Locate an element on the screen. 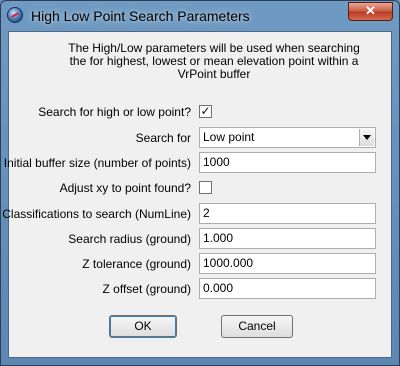 This screenshot has height=366, width=400. close-button: ✕ is located at coordinates (370, 11).